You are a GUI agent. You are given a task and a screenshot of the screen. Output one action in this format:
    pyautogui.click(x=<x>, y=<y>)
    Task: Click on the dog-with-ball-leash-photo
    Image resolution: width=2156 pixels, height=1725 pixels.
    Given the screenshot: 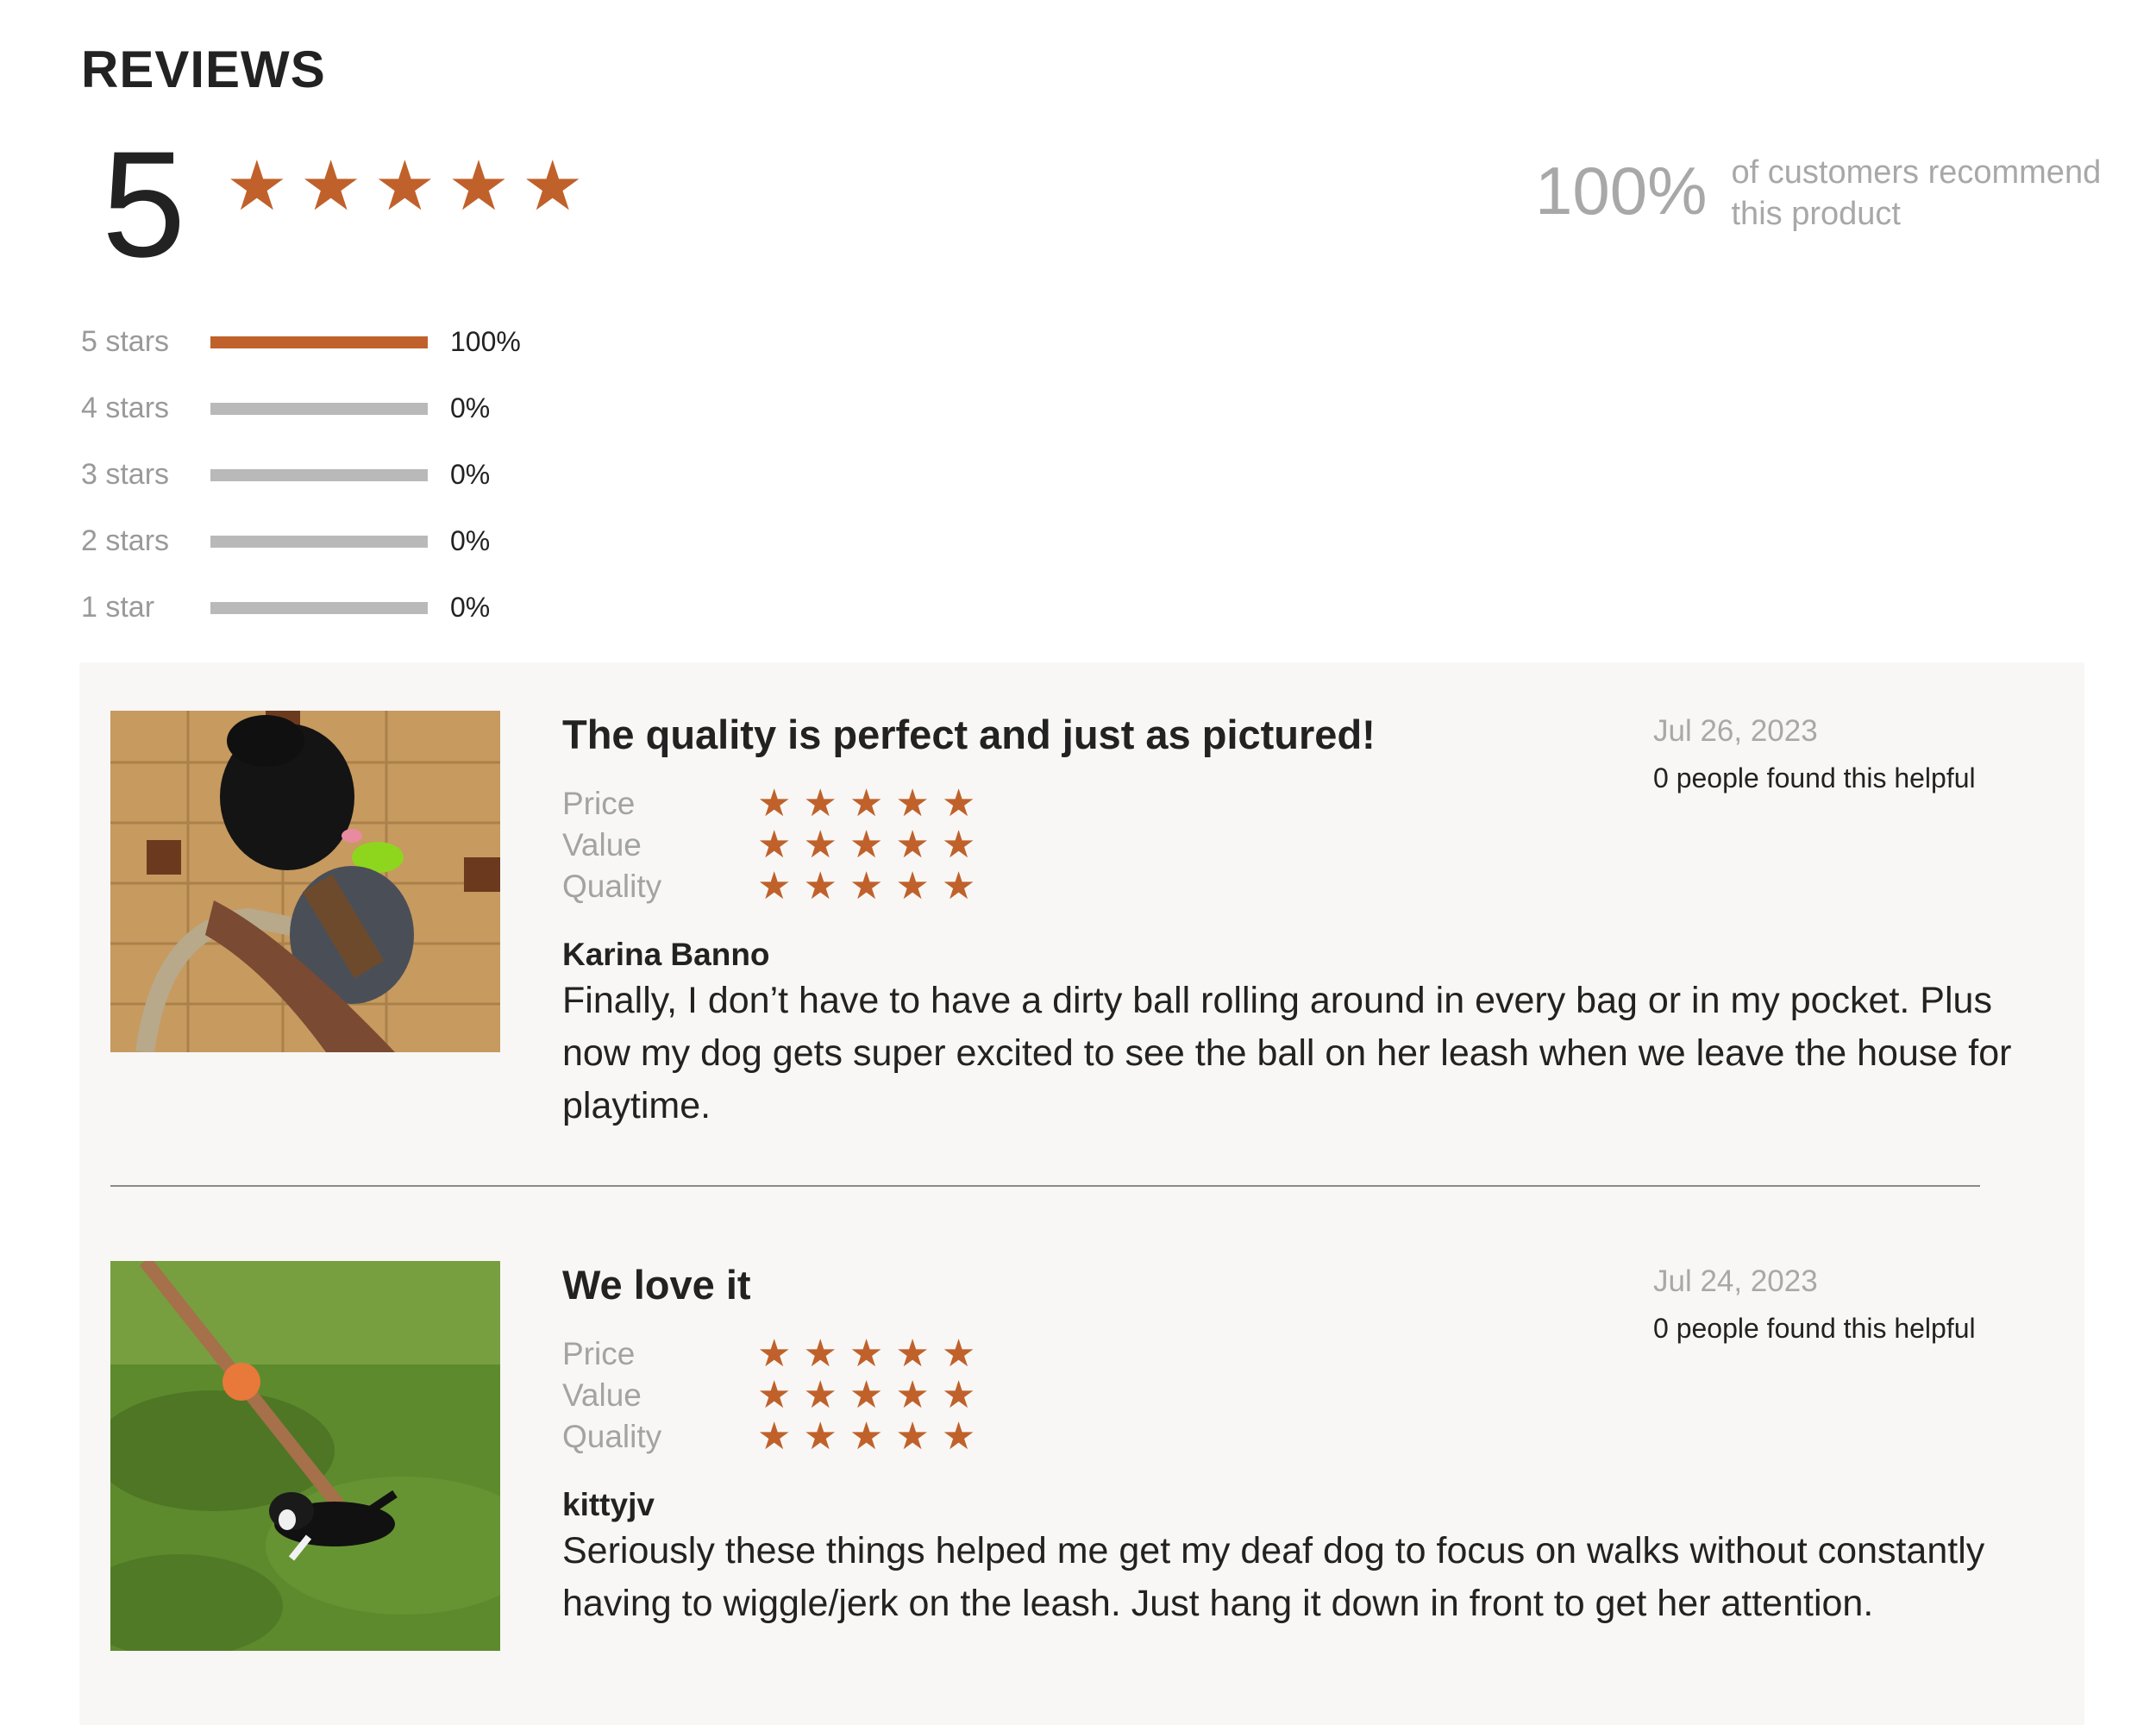 What is the action you would take?
    pyautogui.click(x=305, y=881)
    